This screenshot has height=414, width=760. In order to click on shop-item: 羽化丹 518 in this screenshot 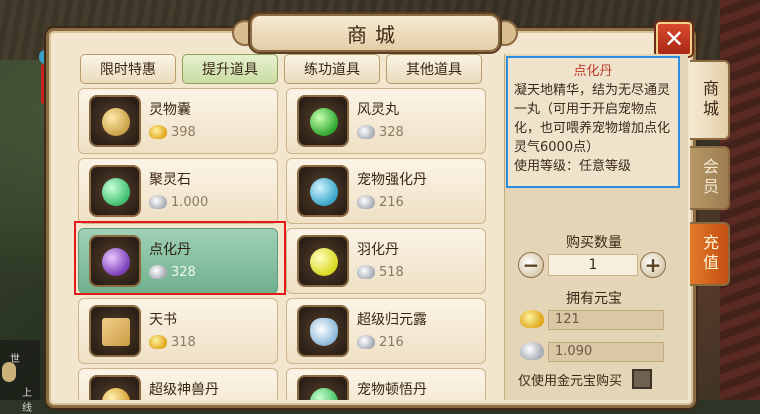, I will do `click(386, 261)`.